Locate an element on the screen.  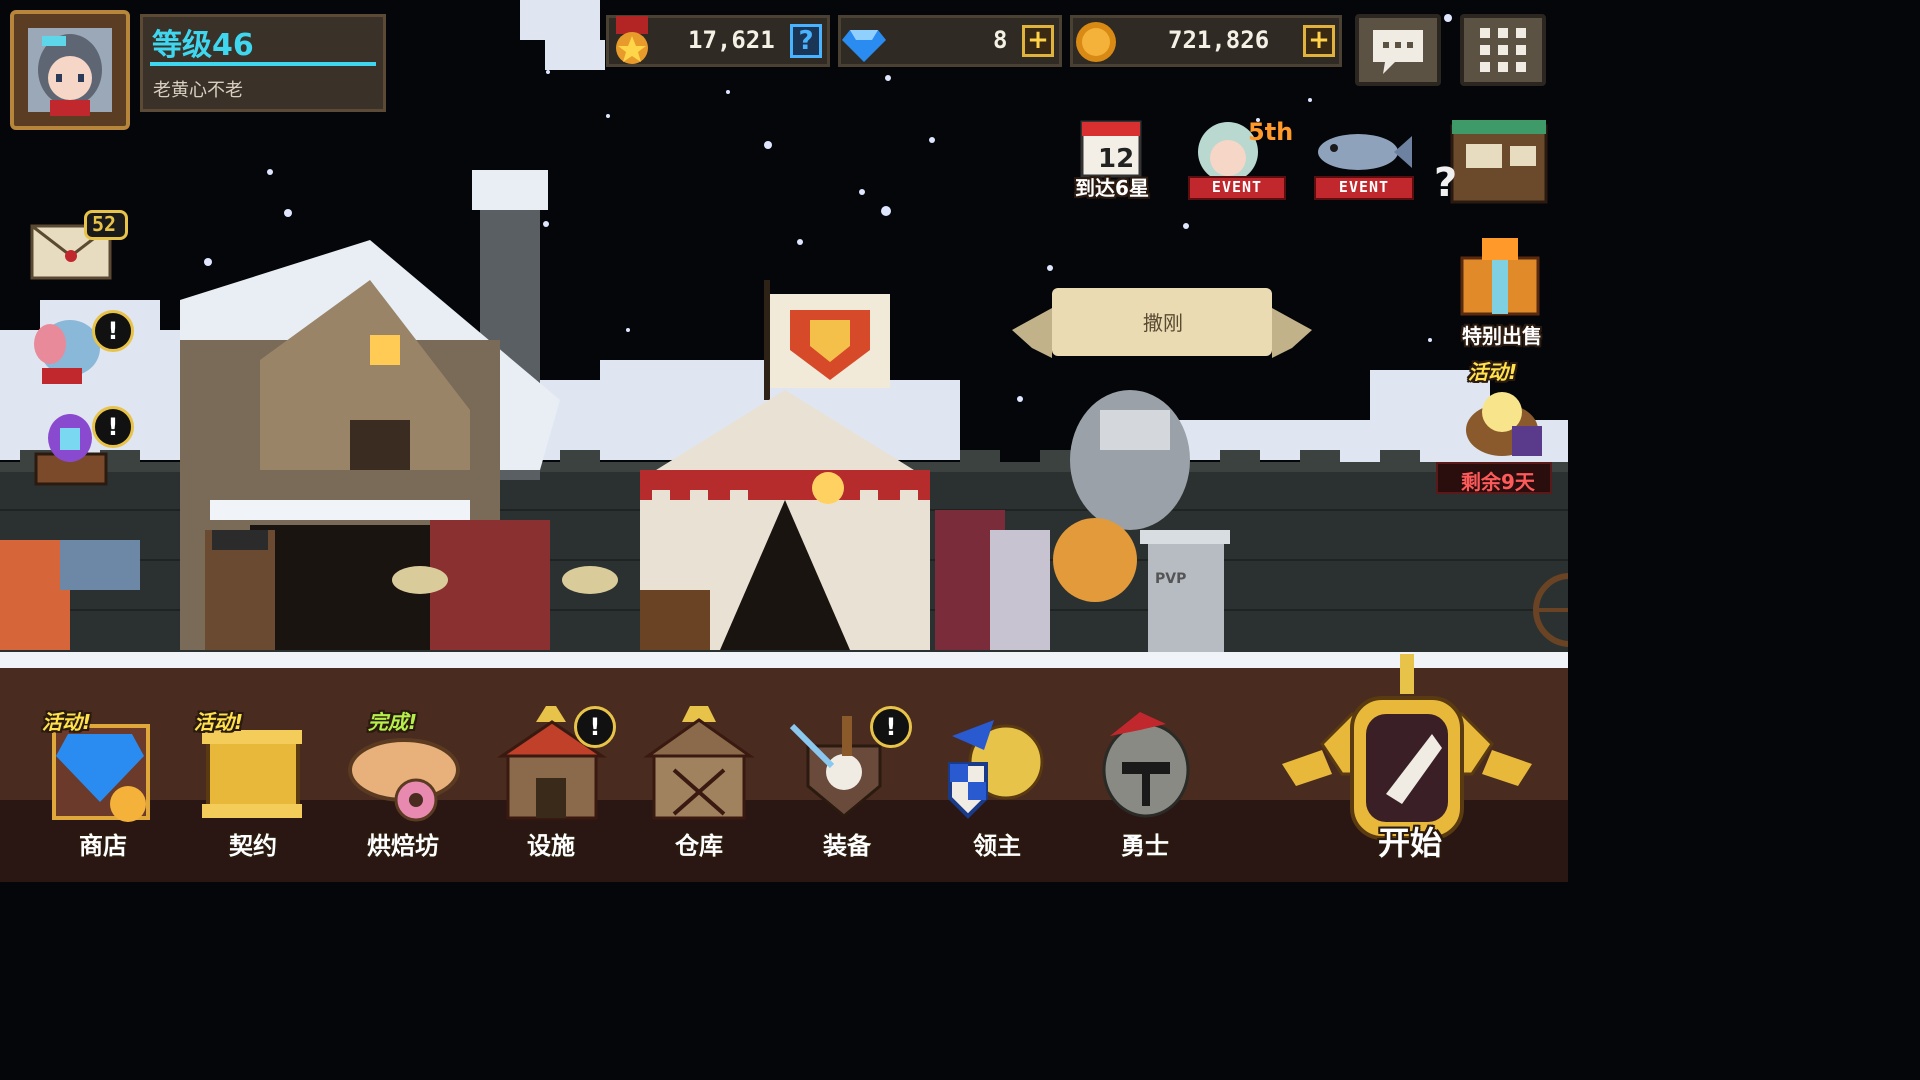
magic-orb-icon is located at coordinates (1504, 424).